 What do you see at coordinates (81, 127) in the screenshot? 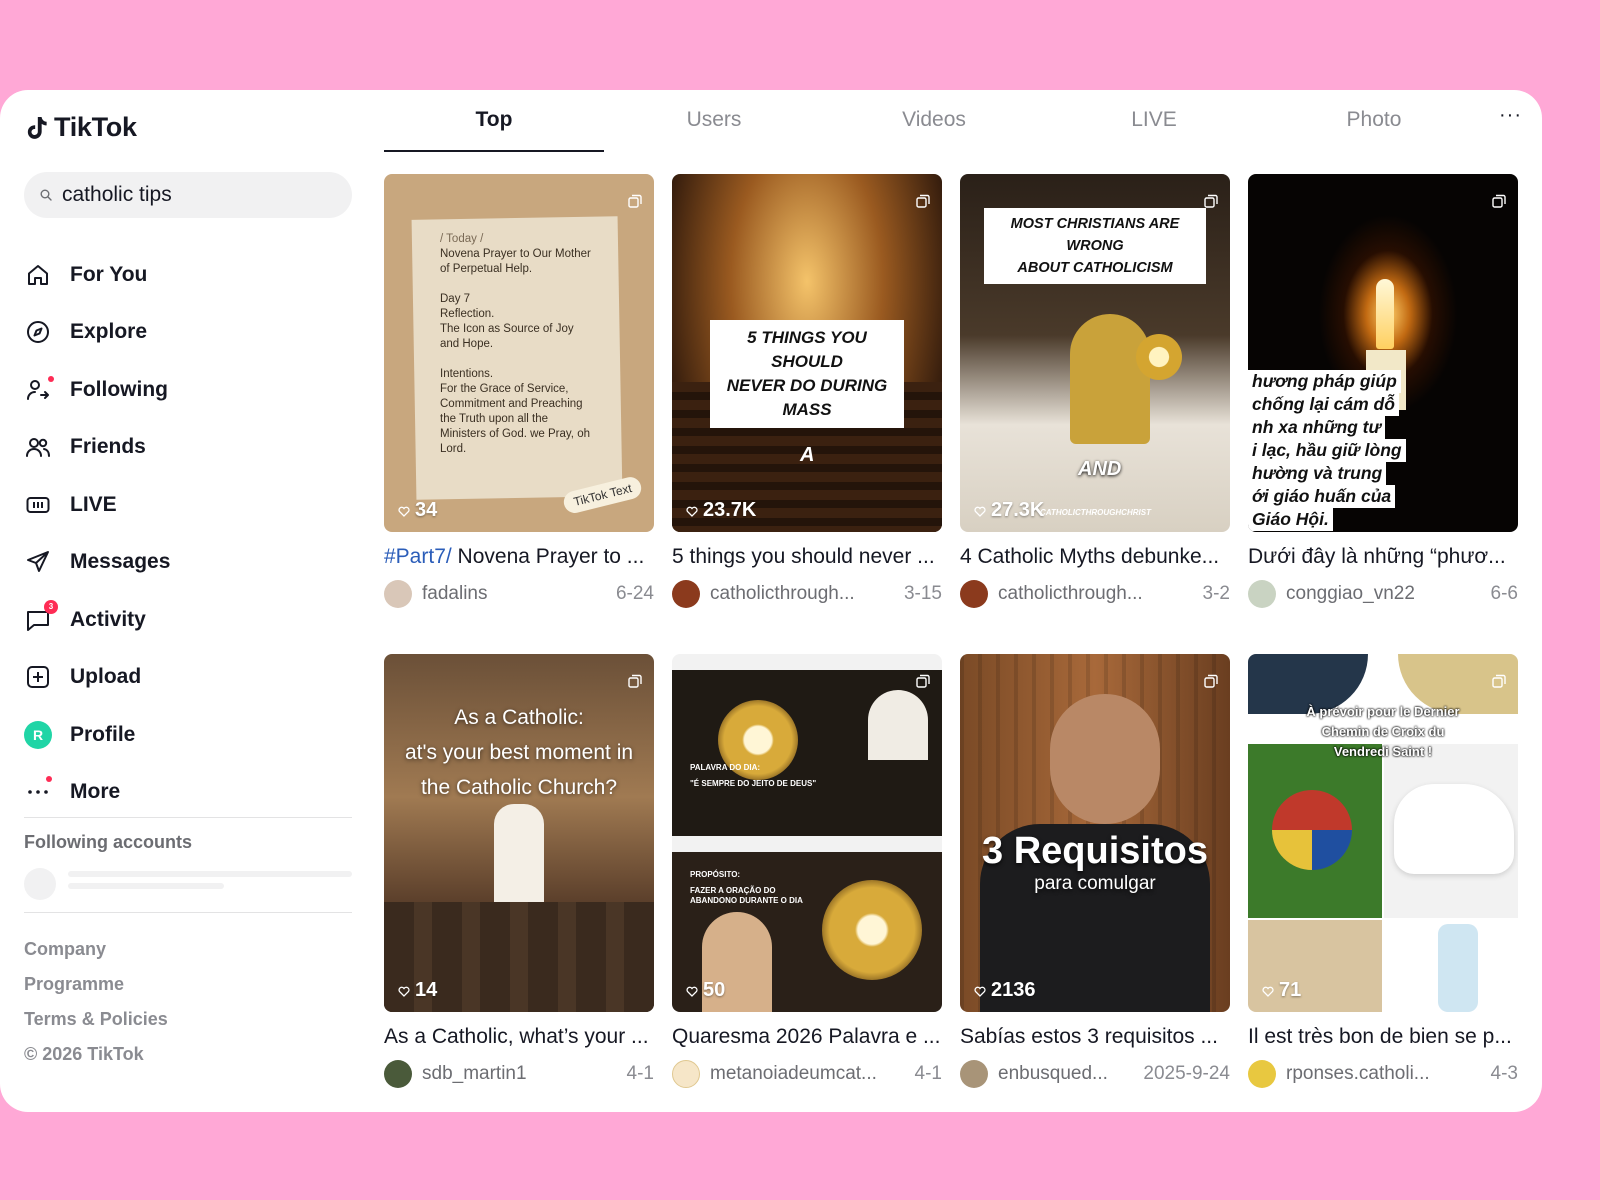
I see `tiktok-logo: TikTok` at bounding box center [81, 127].